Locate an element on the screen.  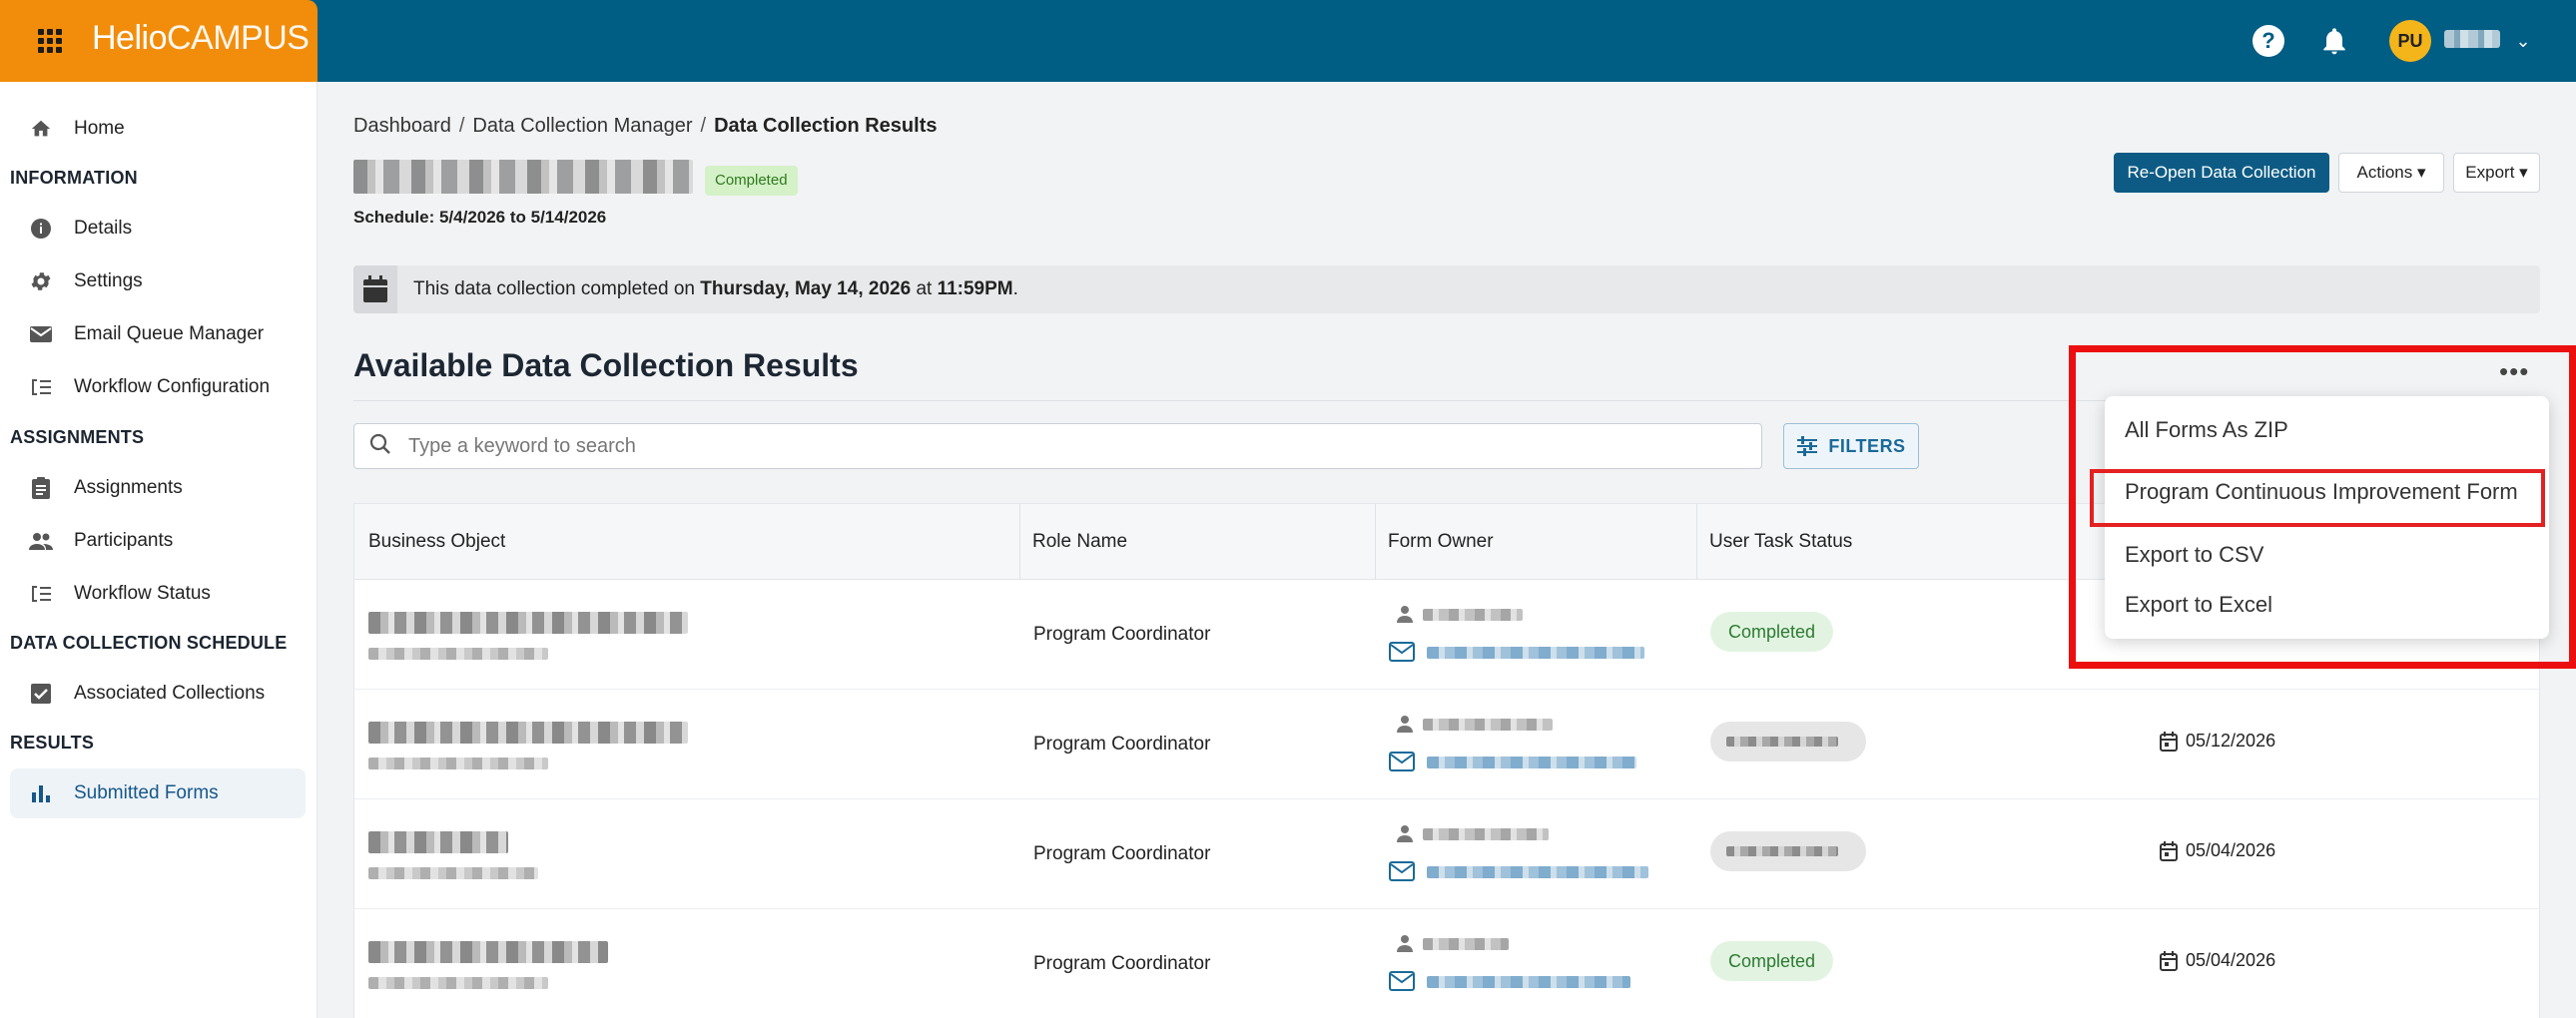
sidebar-item-label: Associated Collections is located at coordinates (170, 693).